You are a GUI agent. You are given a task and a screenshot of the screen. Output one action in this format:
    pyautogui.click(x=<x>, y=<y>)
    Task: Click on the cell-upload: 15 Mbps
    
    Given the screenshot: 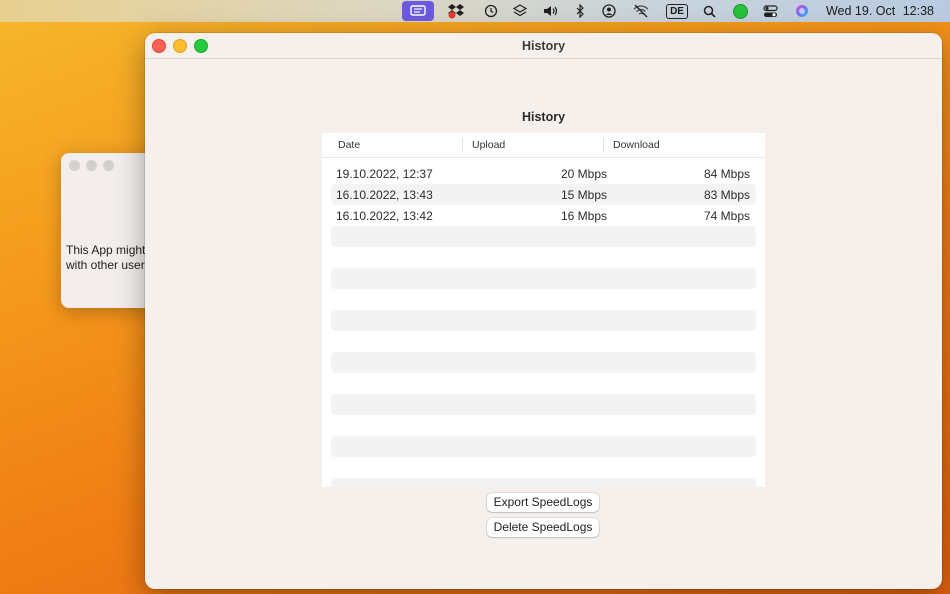 What is the action you would take?
    pyautogui.click(x=583, y=194)
    